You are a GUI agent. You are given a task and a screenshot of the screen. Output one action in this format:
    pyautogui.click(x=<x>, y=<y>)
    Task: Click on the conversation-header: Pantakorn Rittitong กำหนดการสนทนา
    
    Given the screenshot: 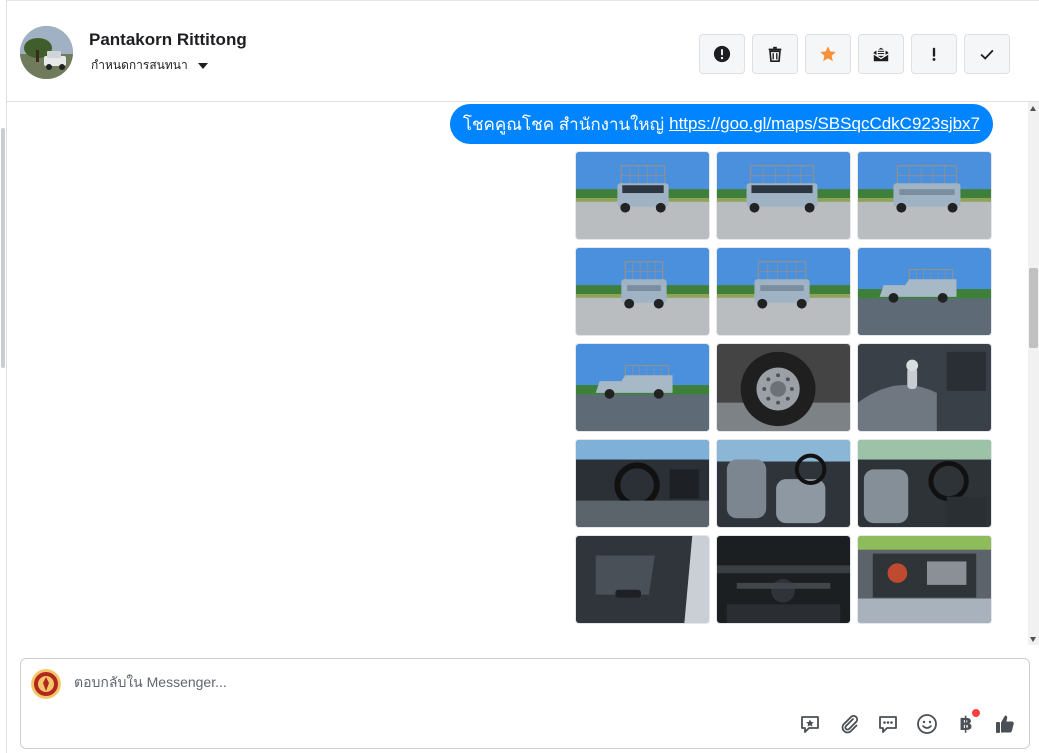 What is the action you would take?
    pyautogui.click(x=523, y=51)
    